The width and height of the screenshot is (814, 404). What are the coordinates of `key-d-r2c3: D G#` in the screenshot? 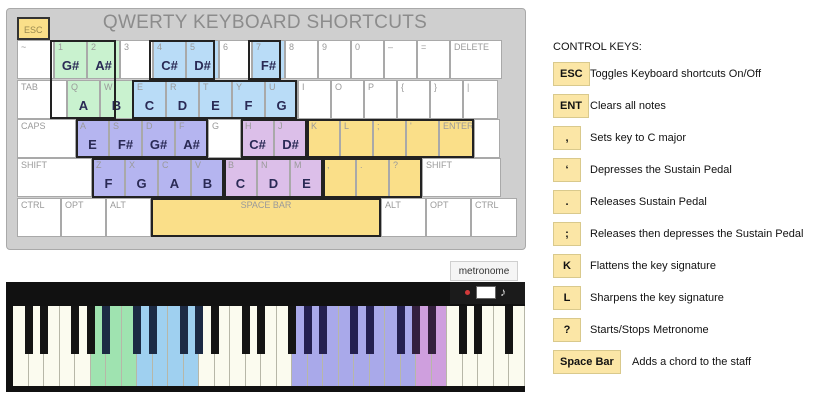 It's located at (158, 138).